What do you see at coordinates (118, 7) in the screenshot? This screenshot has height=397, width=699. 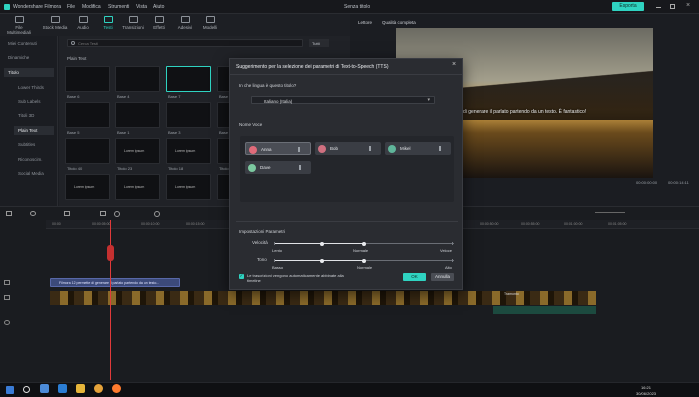 I see `menu-strumenti: Strumenti` at bounding box center [118, 7].